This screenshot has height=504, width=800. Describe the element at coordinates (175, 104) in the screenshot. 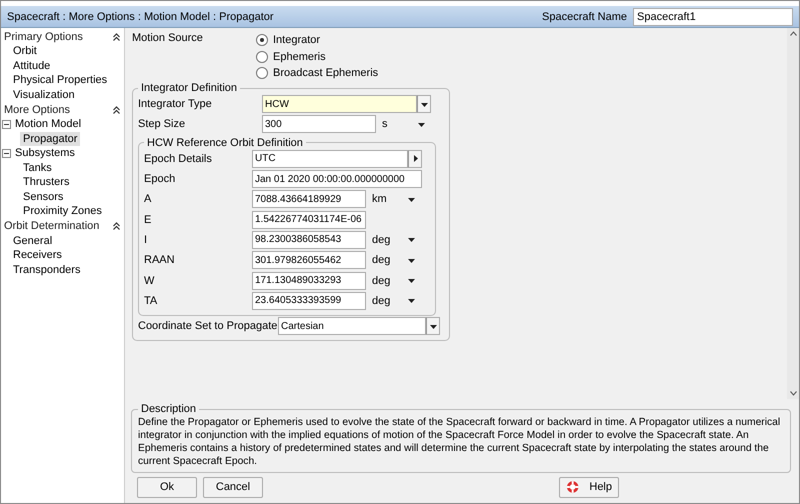

I see `field-label: Integrator Type` at that location.